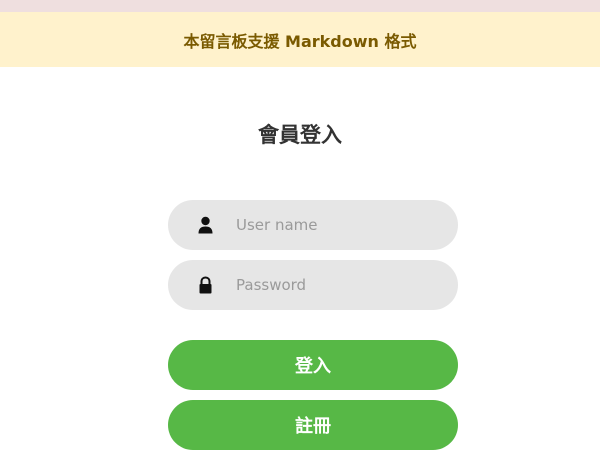 The height and width of the screenshot is (450, 600). I want to click on password-input, so click(336, 285).